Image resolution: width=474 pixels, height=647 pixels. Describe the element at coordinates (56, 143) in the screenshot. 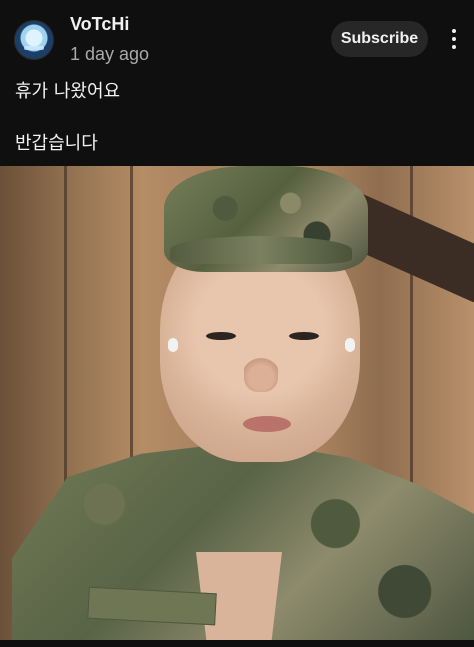

I see `post-text-line: 반갑습니다` at that location.